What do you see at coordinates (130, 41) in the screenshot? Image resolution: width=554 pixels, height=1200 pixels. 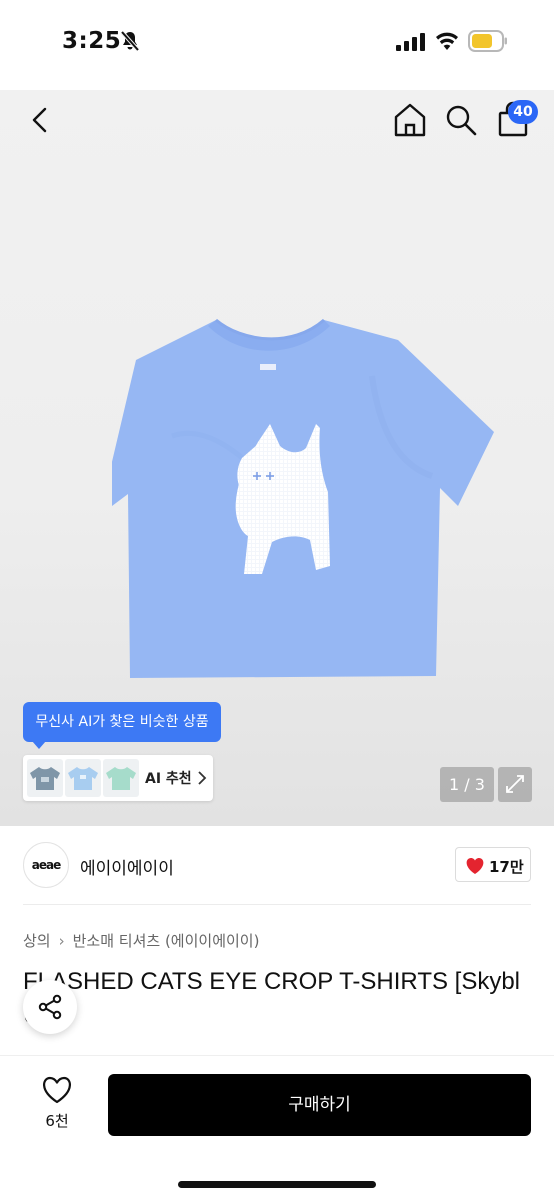 I see `bell-muted-icon` at bounding box center [130, 41].